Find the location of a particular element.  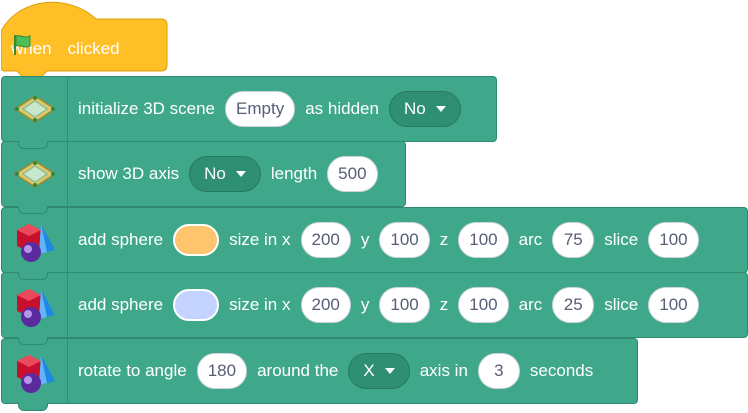

axis-visibility-dropdown: No is located at coordinates (225, 174).